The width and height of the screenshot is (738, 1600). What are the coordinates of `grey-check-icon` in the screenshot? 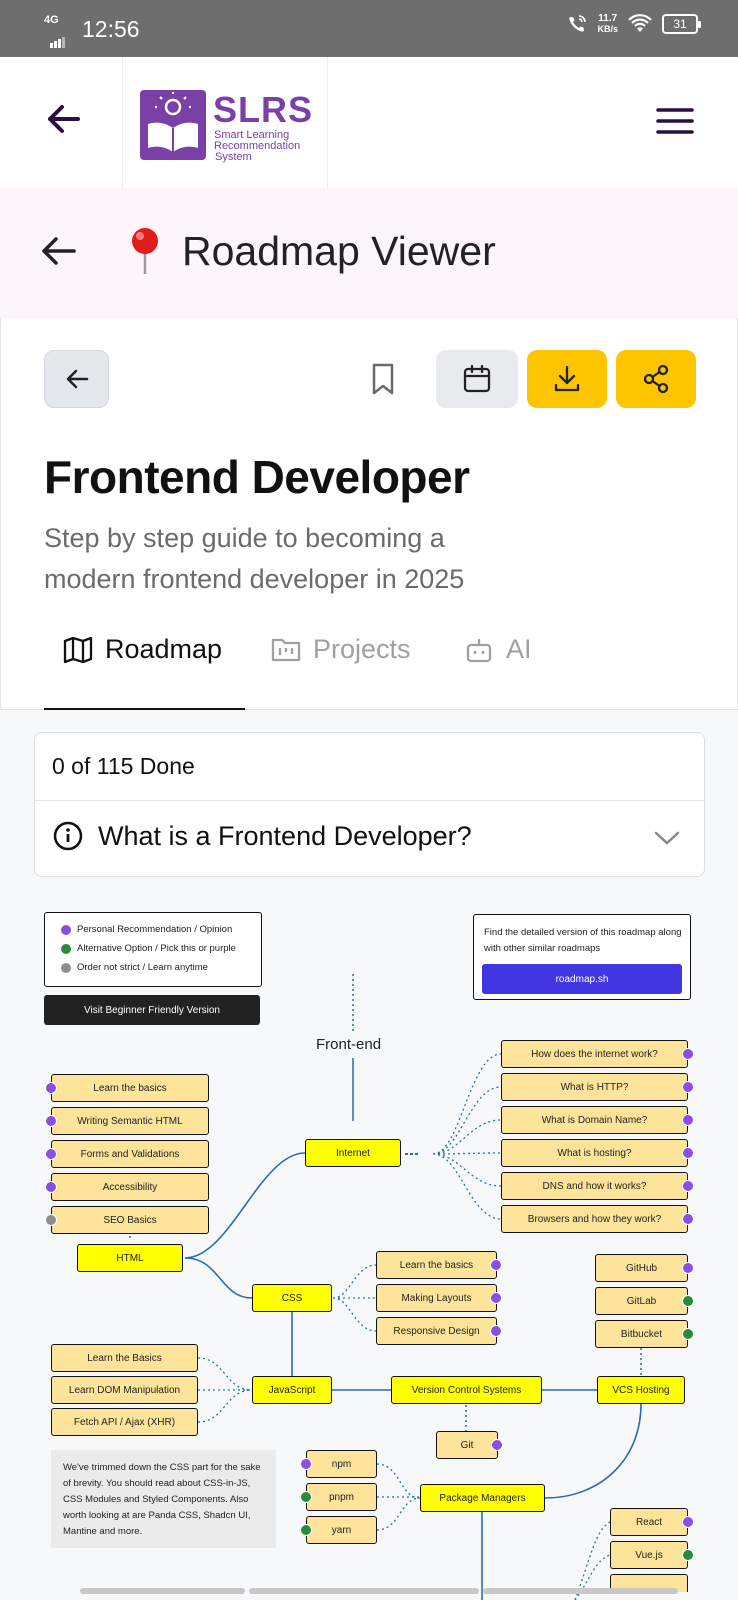 It's located at (51, 1220).